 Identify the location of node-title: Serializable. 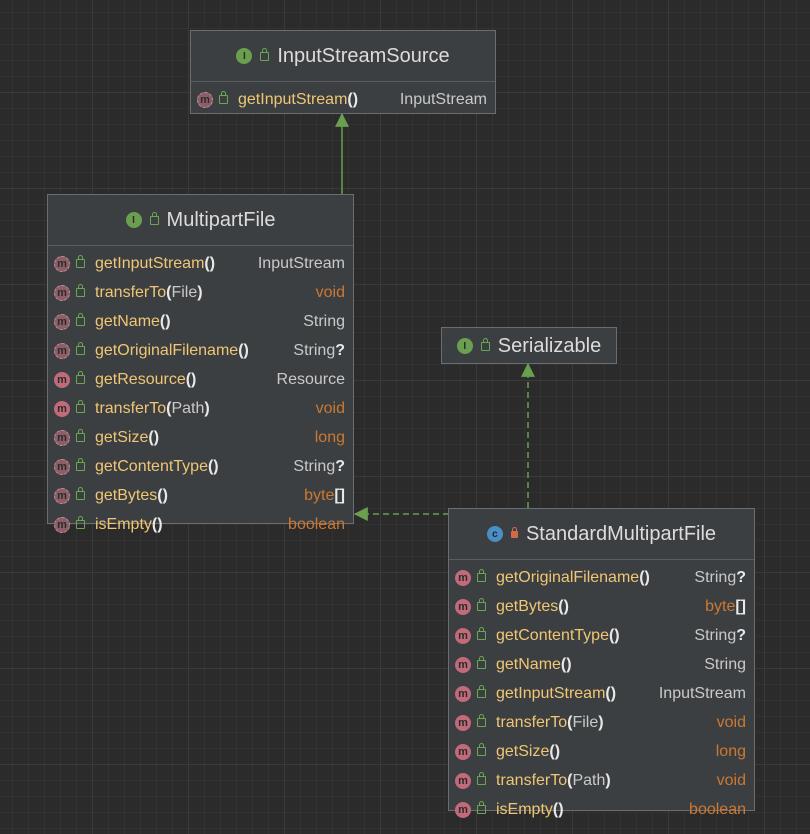
(549, 345).